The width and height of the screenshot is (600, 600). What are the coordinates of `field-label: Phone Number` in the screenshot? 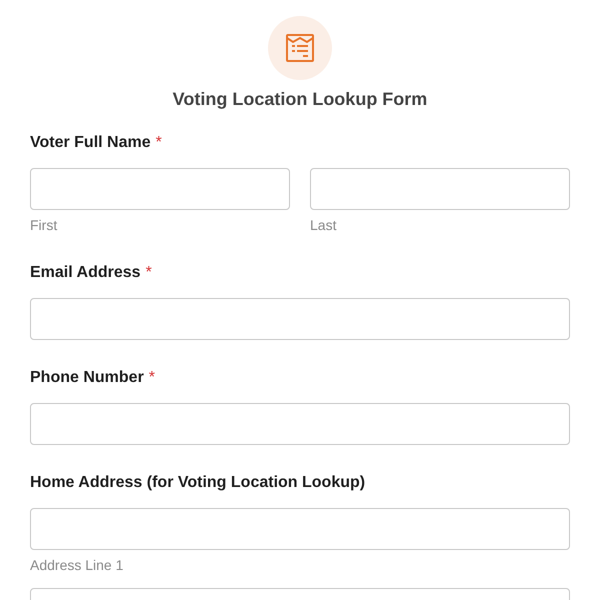 It's located at (87, 378).